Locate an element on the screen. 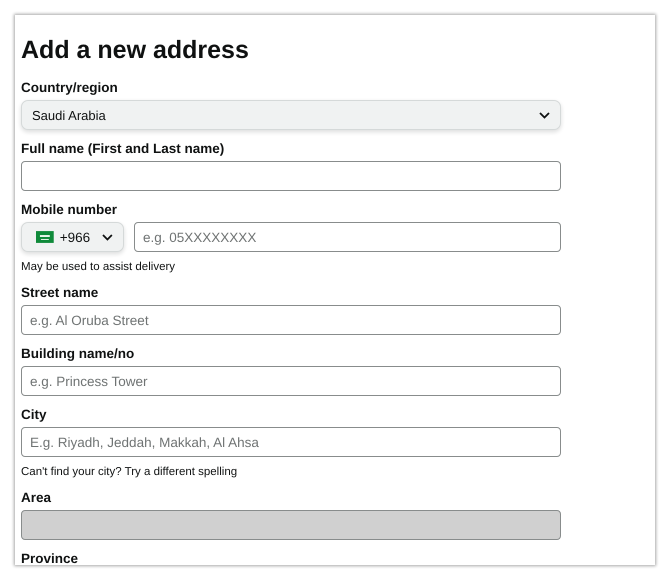 This screenshot has width=670, height=581. text-input is located at coordinates (291, 176).